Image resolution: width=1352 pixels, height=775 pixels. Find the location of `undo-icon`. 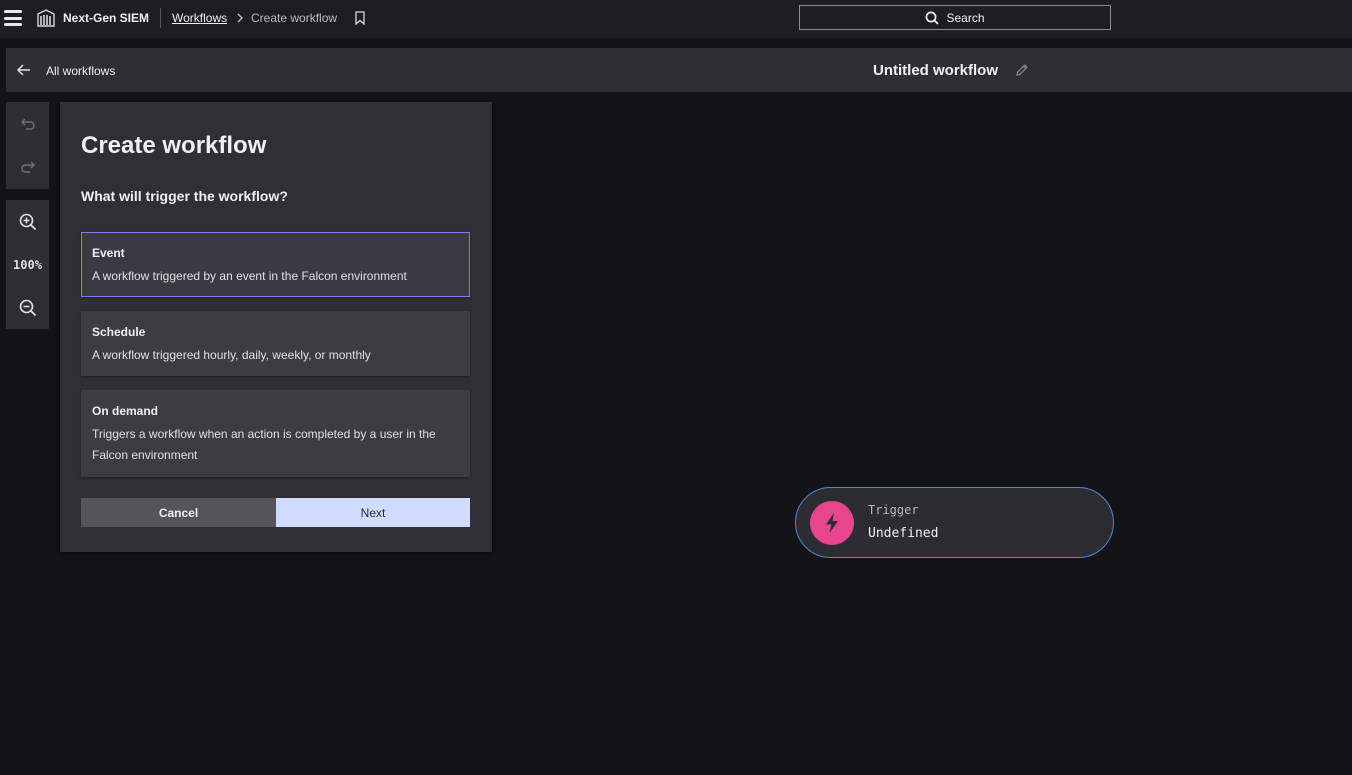

undo-icon is located at coordinates (27, 124).